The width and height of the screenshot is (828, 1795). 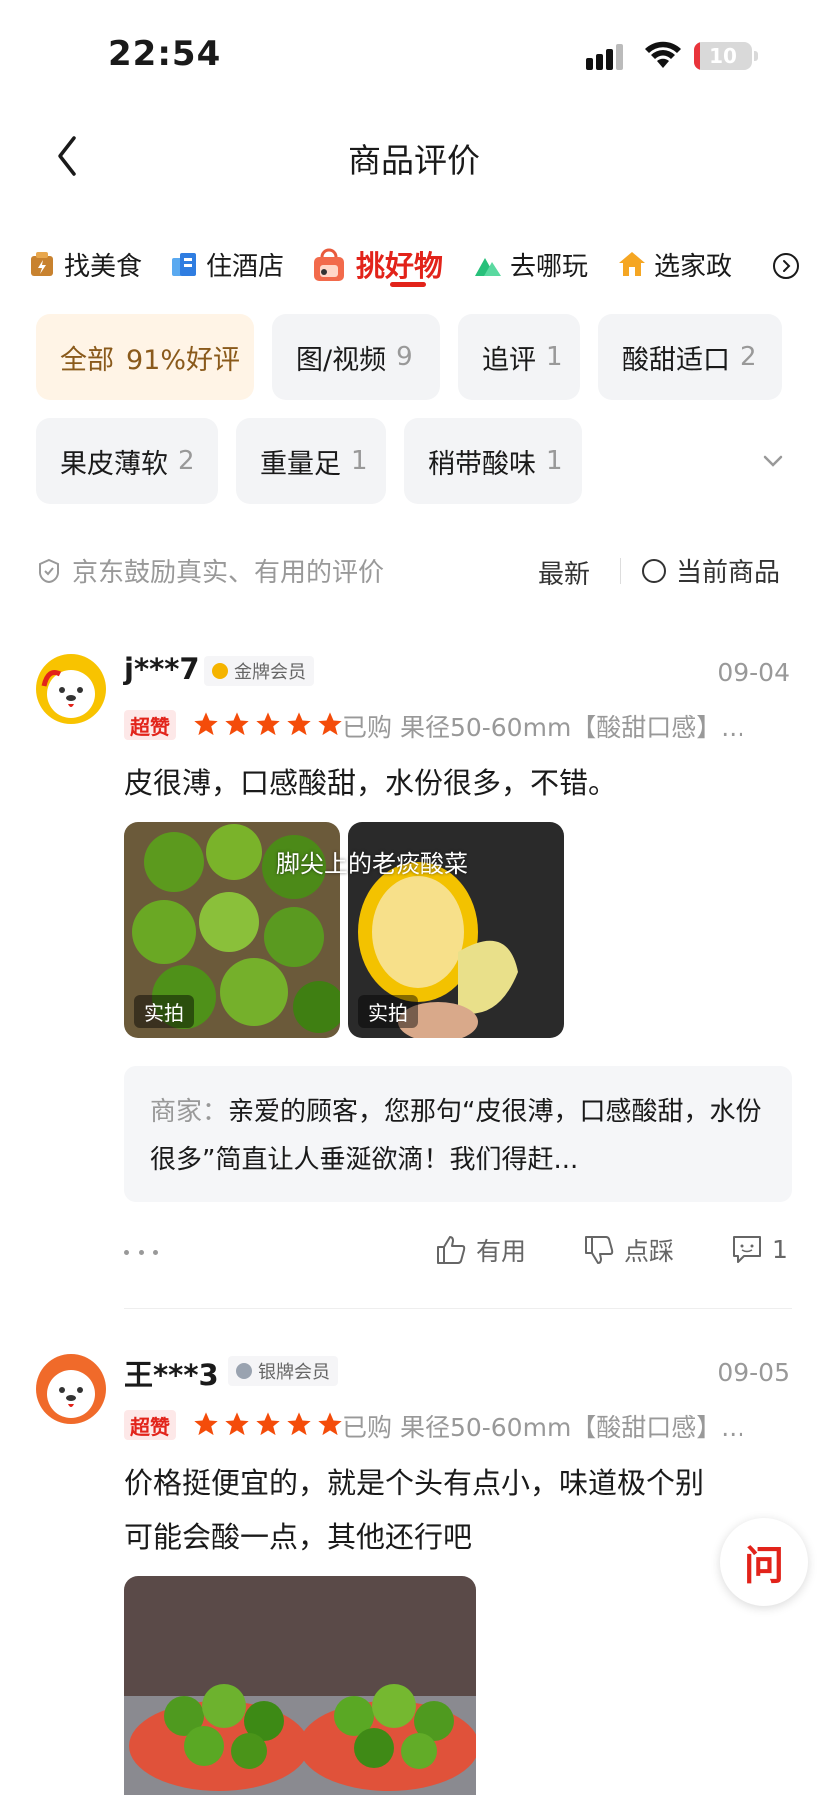 What do you see at coordinates (663, 54) in the screenshot?
I see `wifi-icon` at bounding box center [663, 54].